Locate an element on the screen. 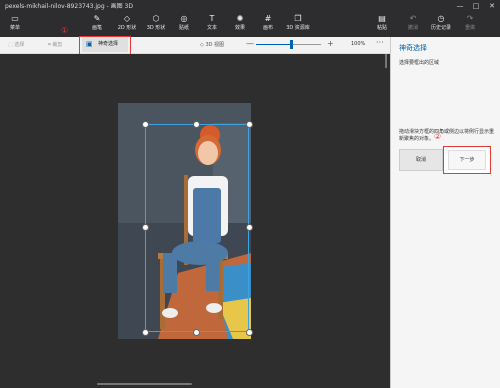 The image size is (500, 388). paste-button: ▤ 粘贴 is located at coordinates (382, 23).